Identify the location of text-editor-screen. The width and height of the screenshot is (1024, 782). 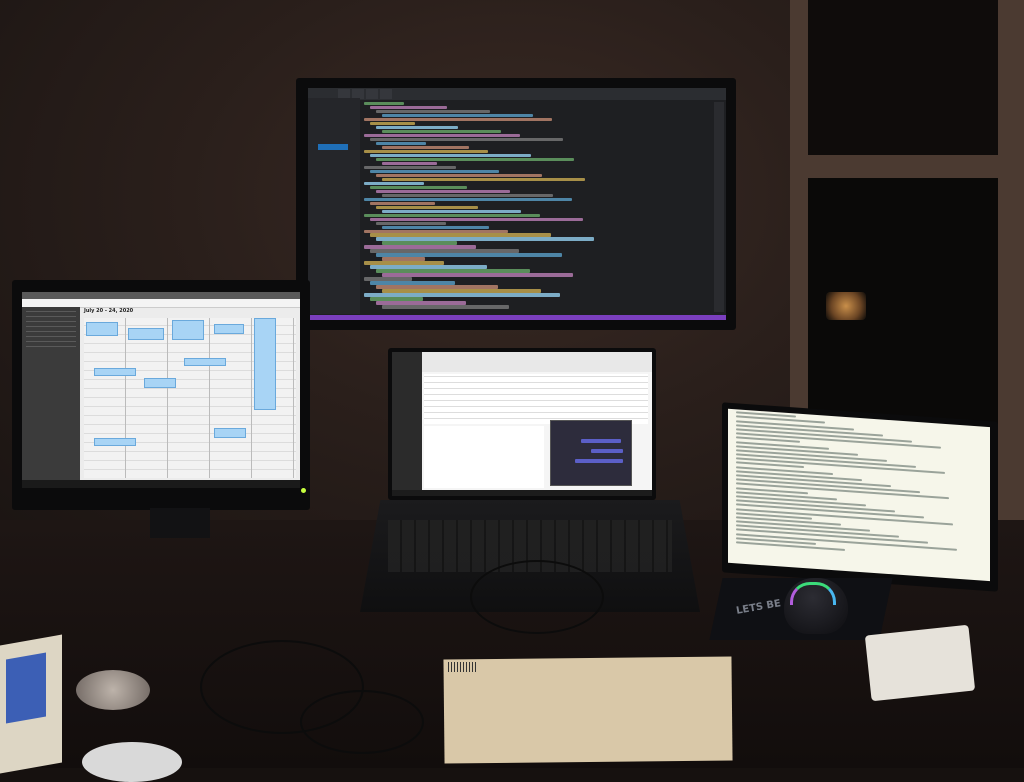
(859, 495).